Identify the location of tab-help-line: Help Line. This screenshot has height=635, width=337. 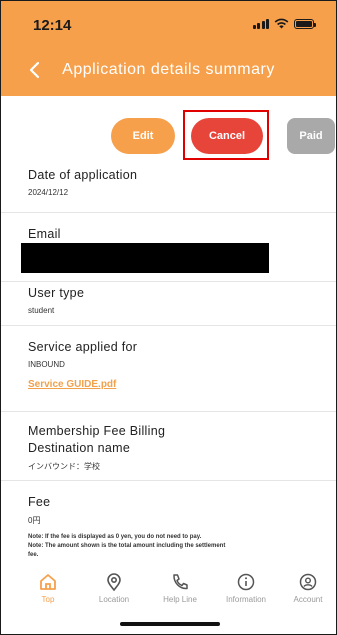
(180, 588).